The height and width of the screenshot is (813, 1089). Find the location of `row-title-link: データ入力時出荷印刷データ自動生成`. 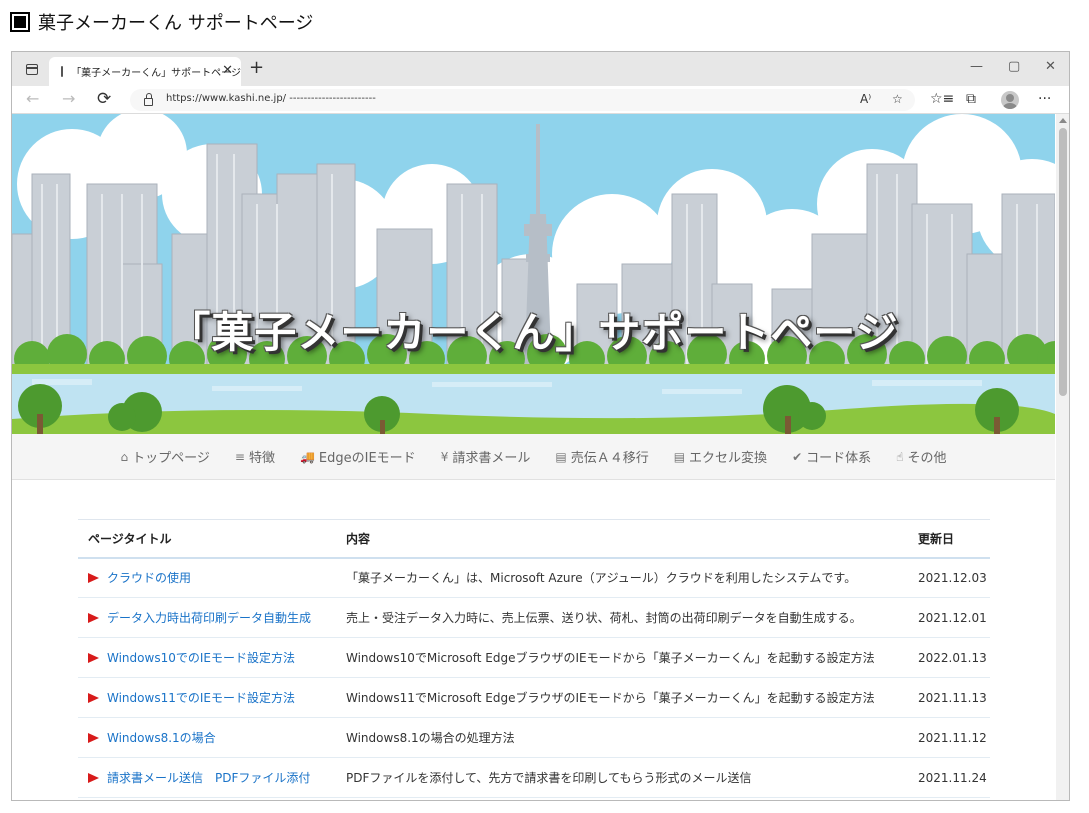

row-title-link: データ入力時出荷印刷データ自動生成 is located at coordinates (207, 617).